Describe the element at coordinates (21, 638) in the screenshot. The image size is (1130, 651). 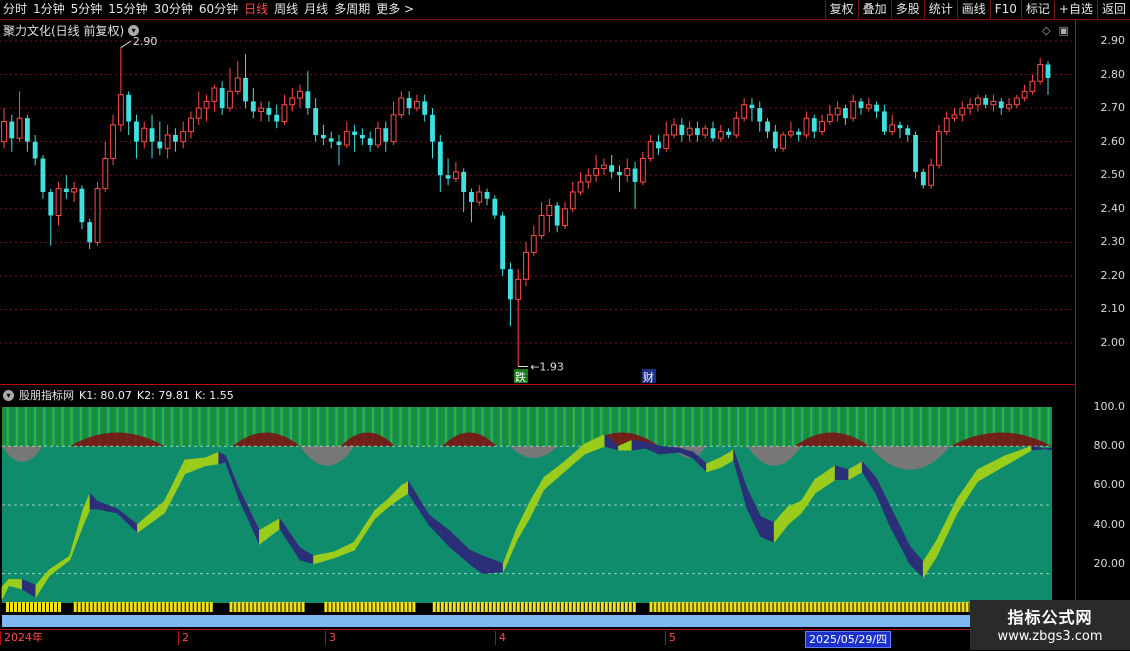
I see `date-tick: 2024年` at that location.